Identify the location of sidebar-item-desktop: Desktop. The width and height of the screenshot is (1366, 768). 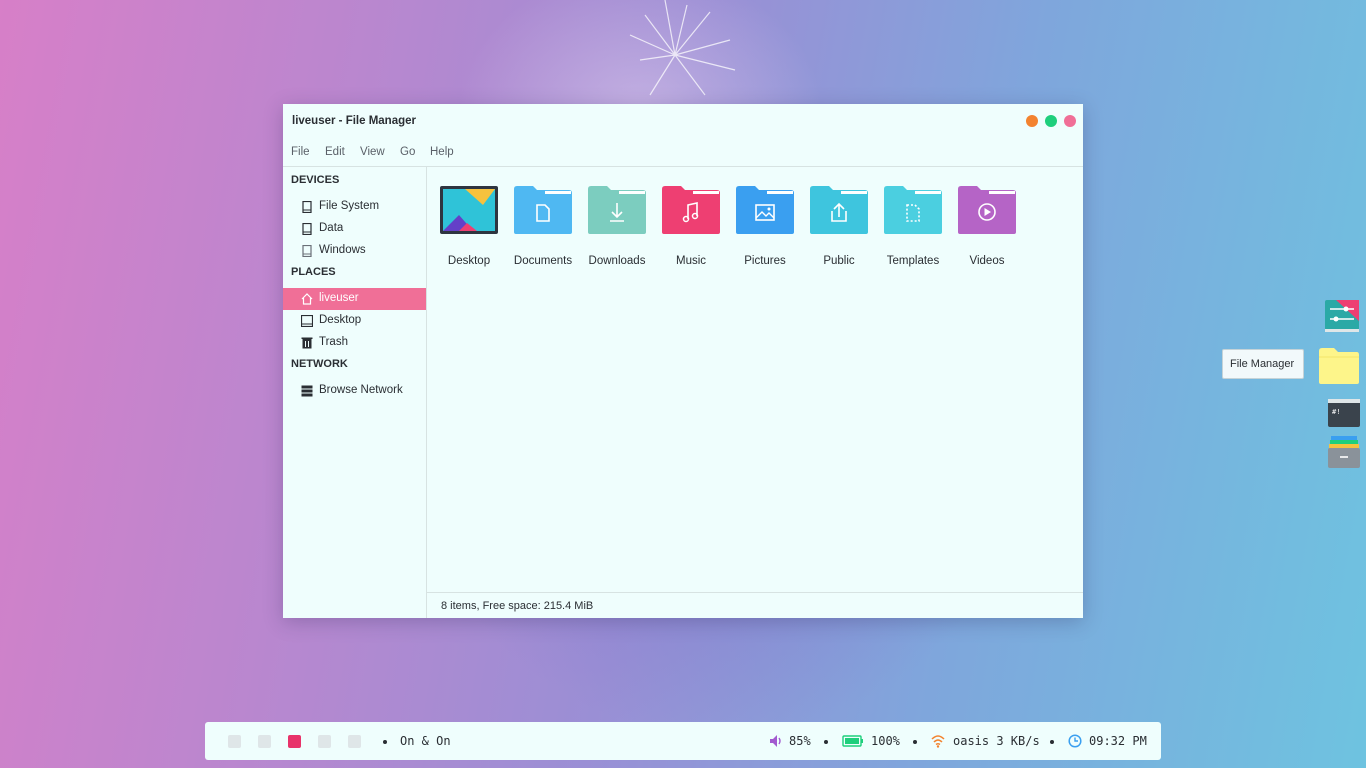
(354, 321).